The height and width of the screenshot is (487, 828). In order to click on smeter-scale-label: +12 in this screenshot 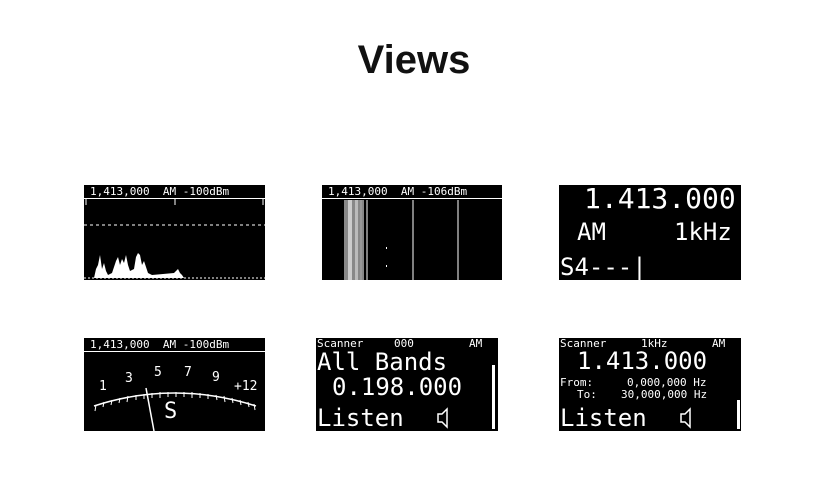, I will do `click(245, 386)`.